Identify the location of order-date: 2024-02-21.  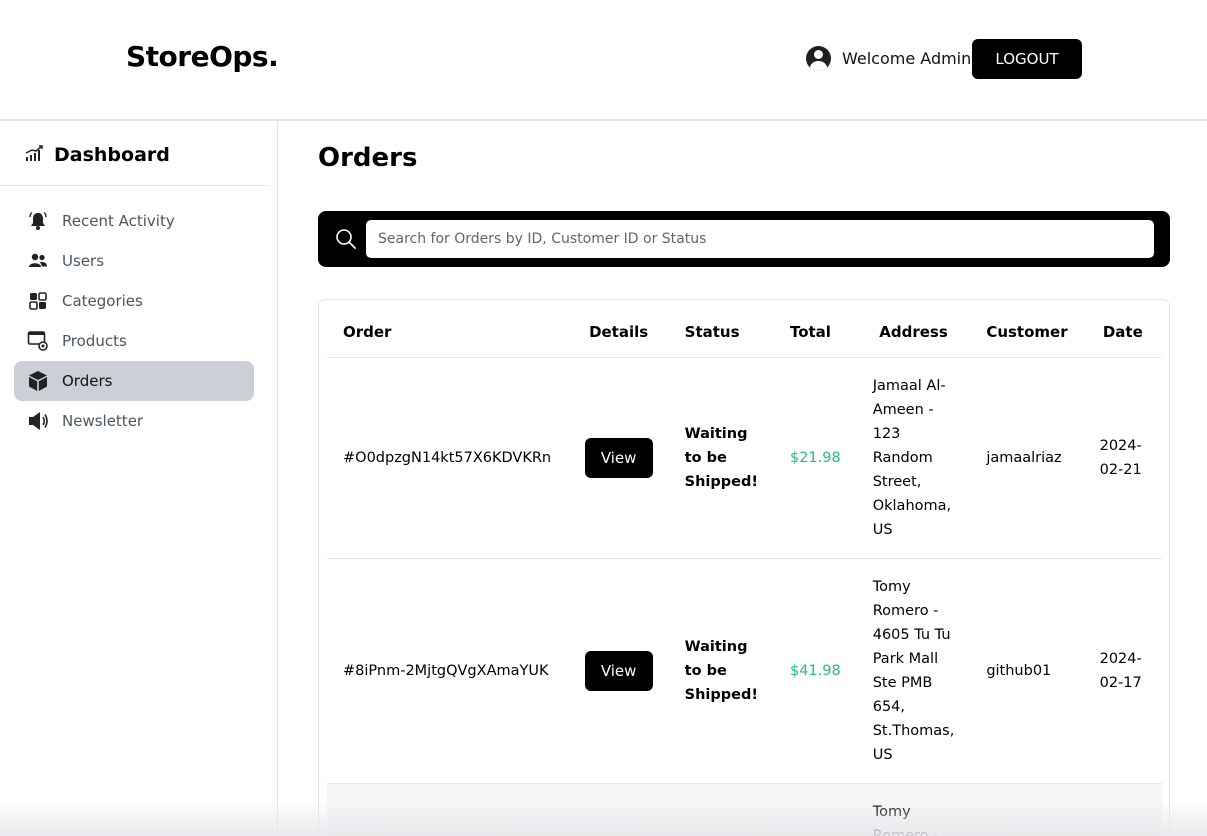
(1122, 458).